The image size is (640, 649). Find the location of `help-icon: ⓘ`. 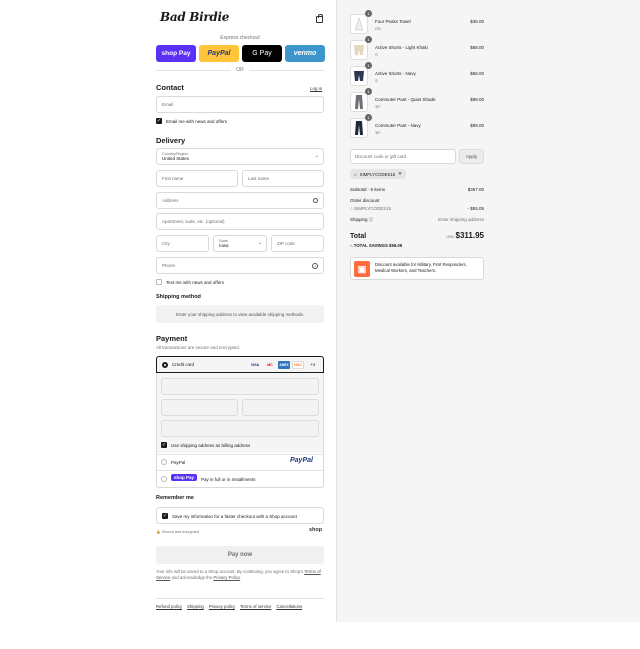

help-icon: ⓘ is located at coordinates (371, 219).